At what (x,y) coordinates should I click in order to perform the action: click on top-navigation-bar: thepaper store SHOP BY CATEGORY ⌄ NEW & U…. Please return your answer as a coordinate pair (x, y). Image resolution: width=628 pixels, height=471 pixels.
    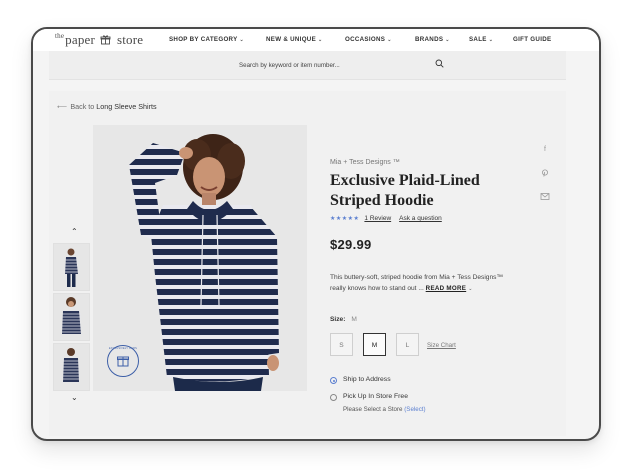
    Looking at the image, I should click on (316, 40).